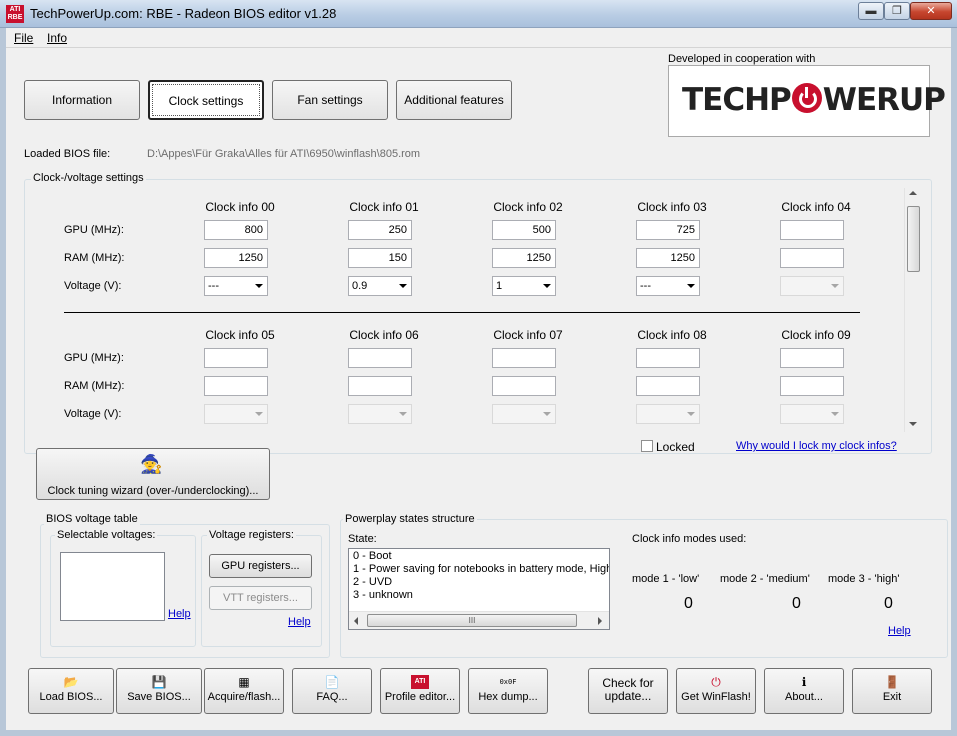 This screenshot has height=736, width=957. Describe the element at coordinates (94, 230) in the screenshot. I see `gpu-row-label: GPU (MHz):` at that location.